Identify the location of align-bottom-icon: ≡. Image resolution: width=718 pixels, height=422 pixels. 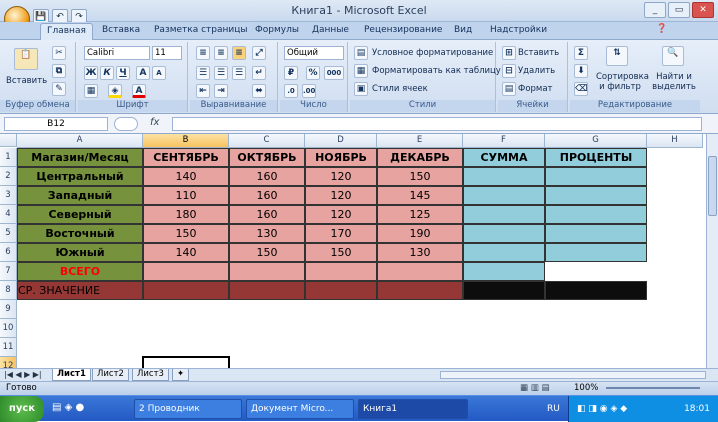
(239, 53).